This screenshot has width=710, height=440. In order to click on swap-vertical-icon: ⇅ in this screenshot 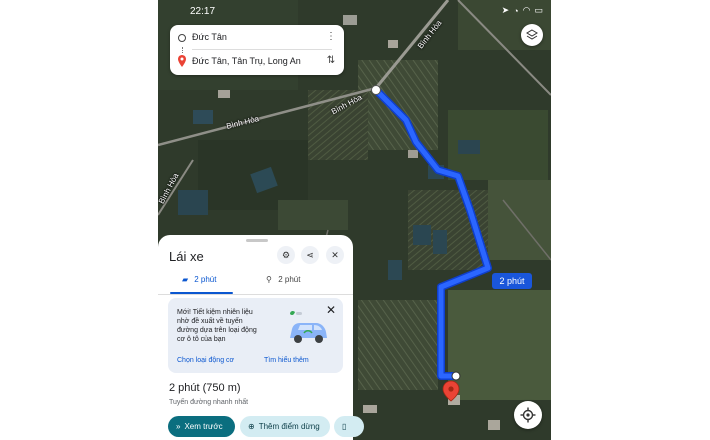, I will do `click(331, 61)`.